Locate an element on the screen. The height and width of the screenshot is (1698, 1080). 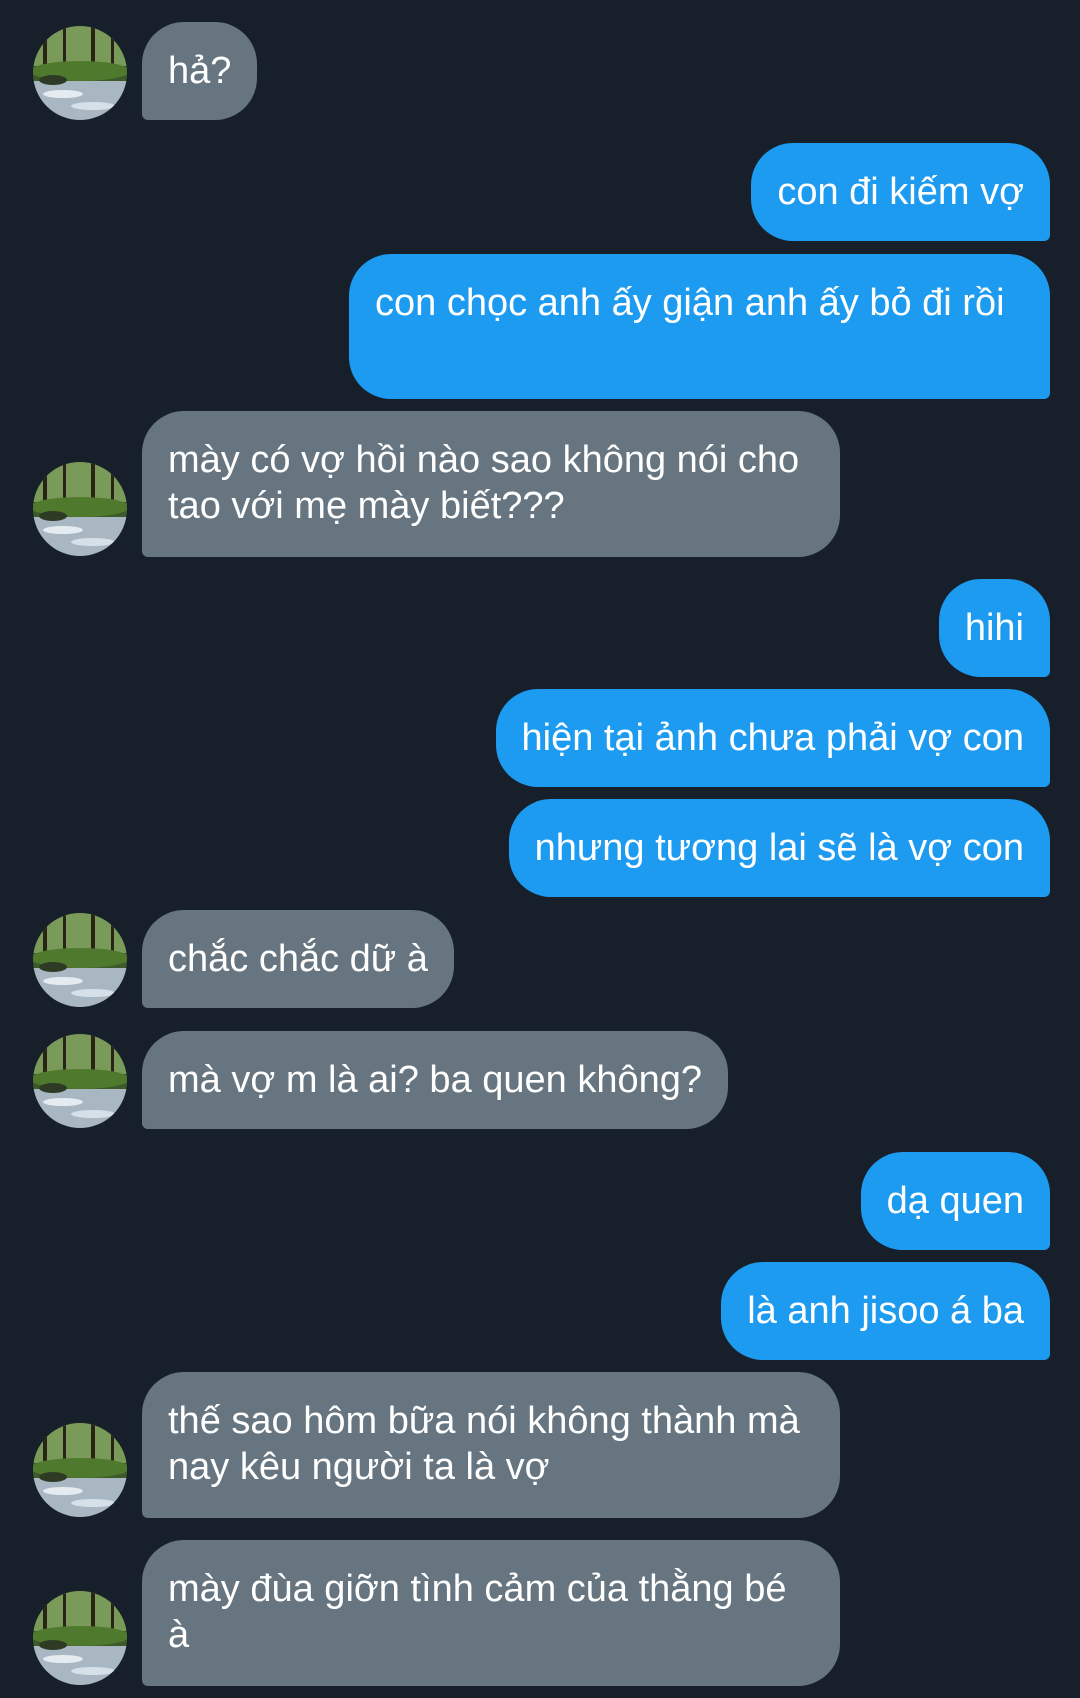
outgoing-message-bubble: nhưng tương lai sẽ là vợ con is located at coordinates (779, 848).